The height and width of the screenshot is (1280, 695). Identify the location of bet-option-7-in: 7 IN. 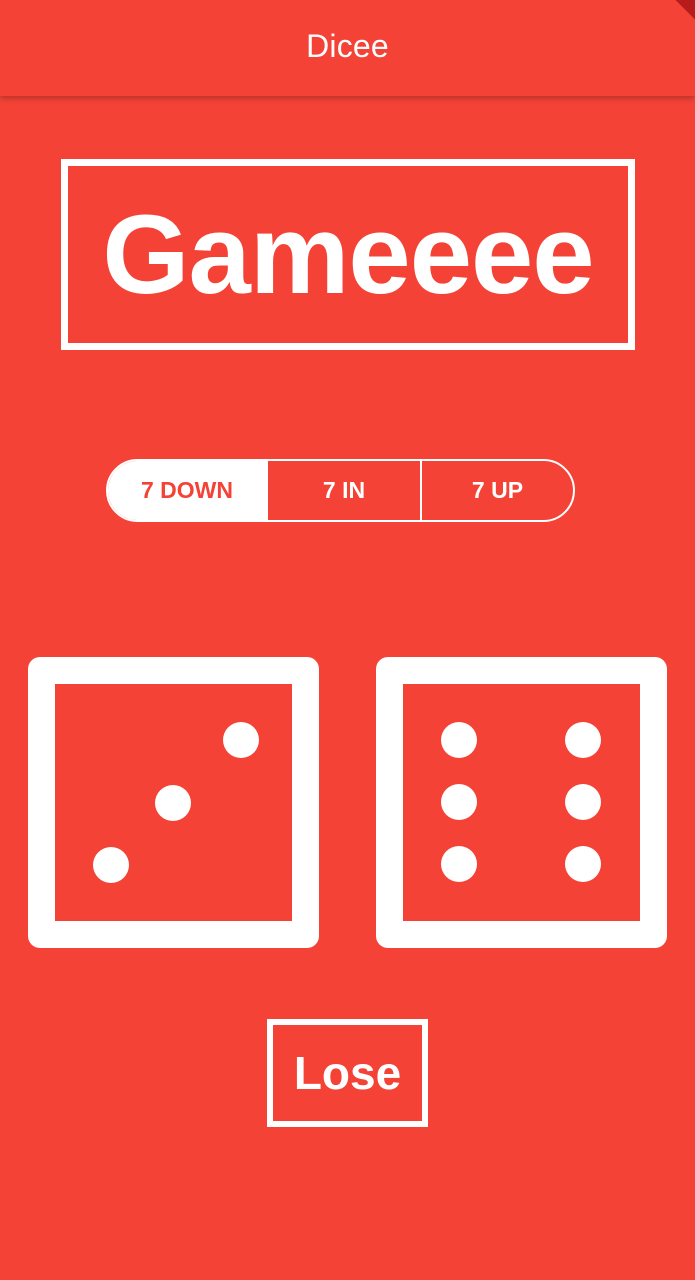
(343, 490).